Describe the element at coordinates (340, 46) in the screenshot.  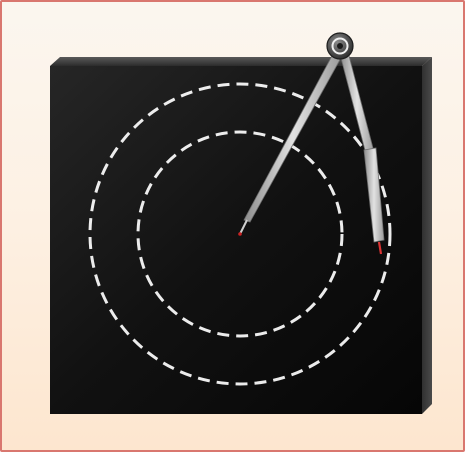
I see `compass-knob-center` at that location.